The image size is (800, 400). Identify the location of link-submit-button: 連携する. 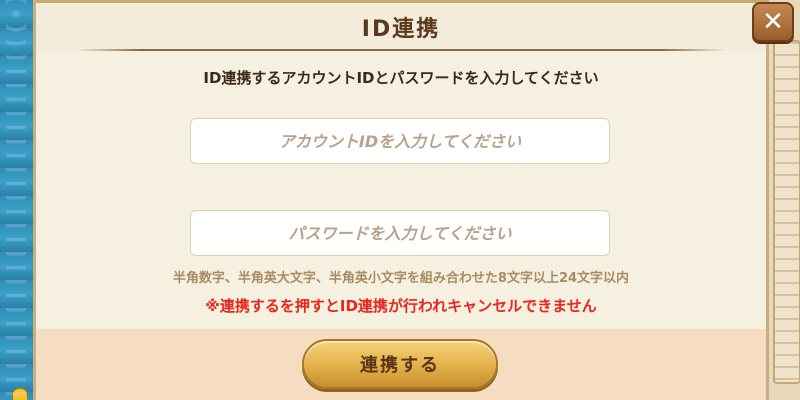
(400, 364).